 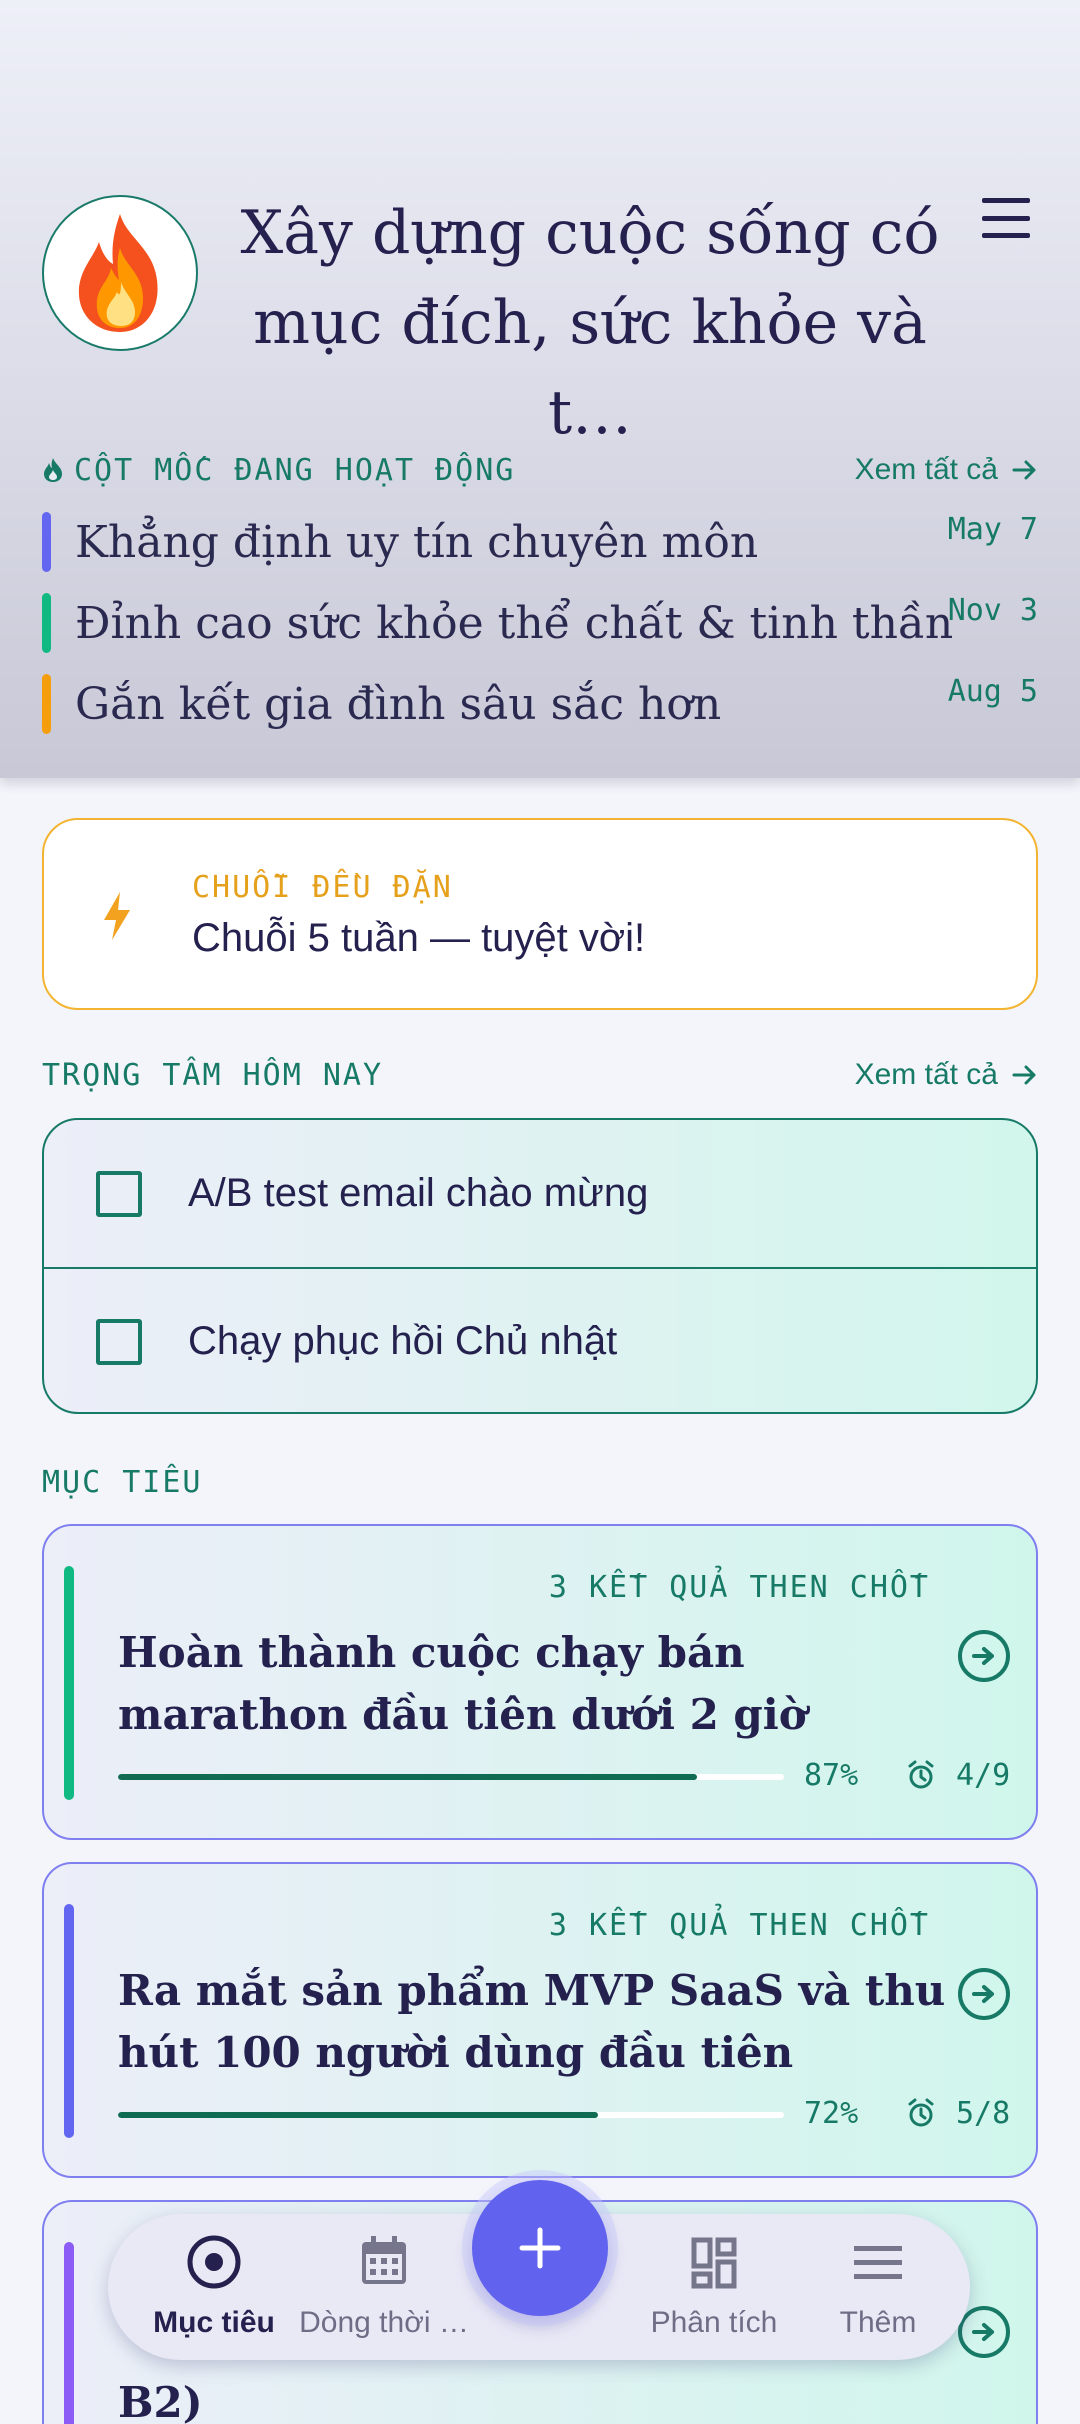 What do you see at coordinates (322, 887) in the screenshot?
I see `streak-label: CHUỖI ĐỀU ĐẶN` at bounding box center [322, 887].